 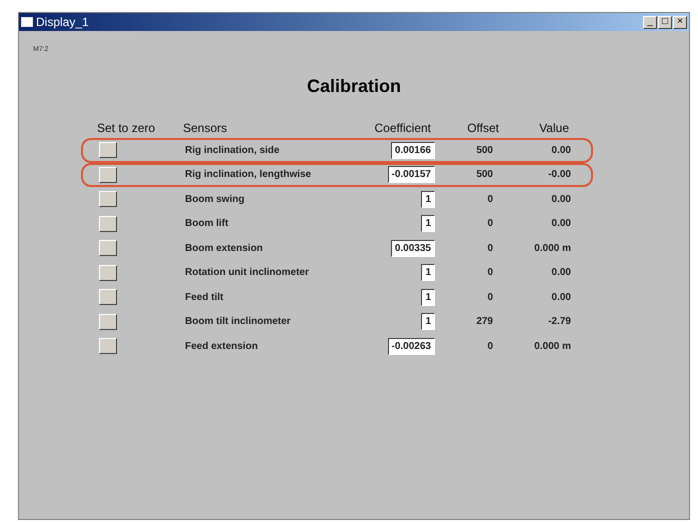 I want to click on sensor-name: Boom extension, so click(x=224, y=249).